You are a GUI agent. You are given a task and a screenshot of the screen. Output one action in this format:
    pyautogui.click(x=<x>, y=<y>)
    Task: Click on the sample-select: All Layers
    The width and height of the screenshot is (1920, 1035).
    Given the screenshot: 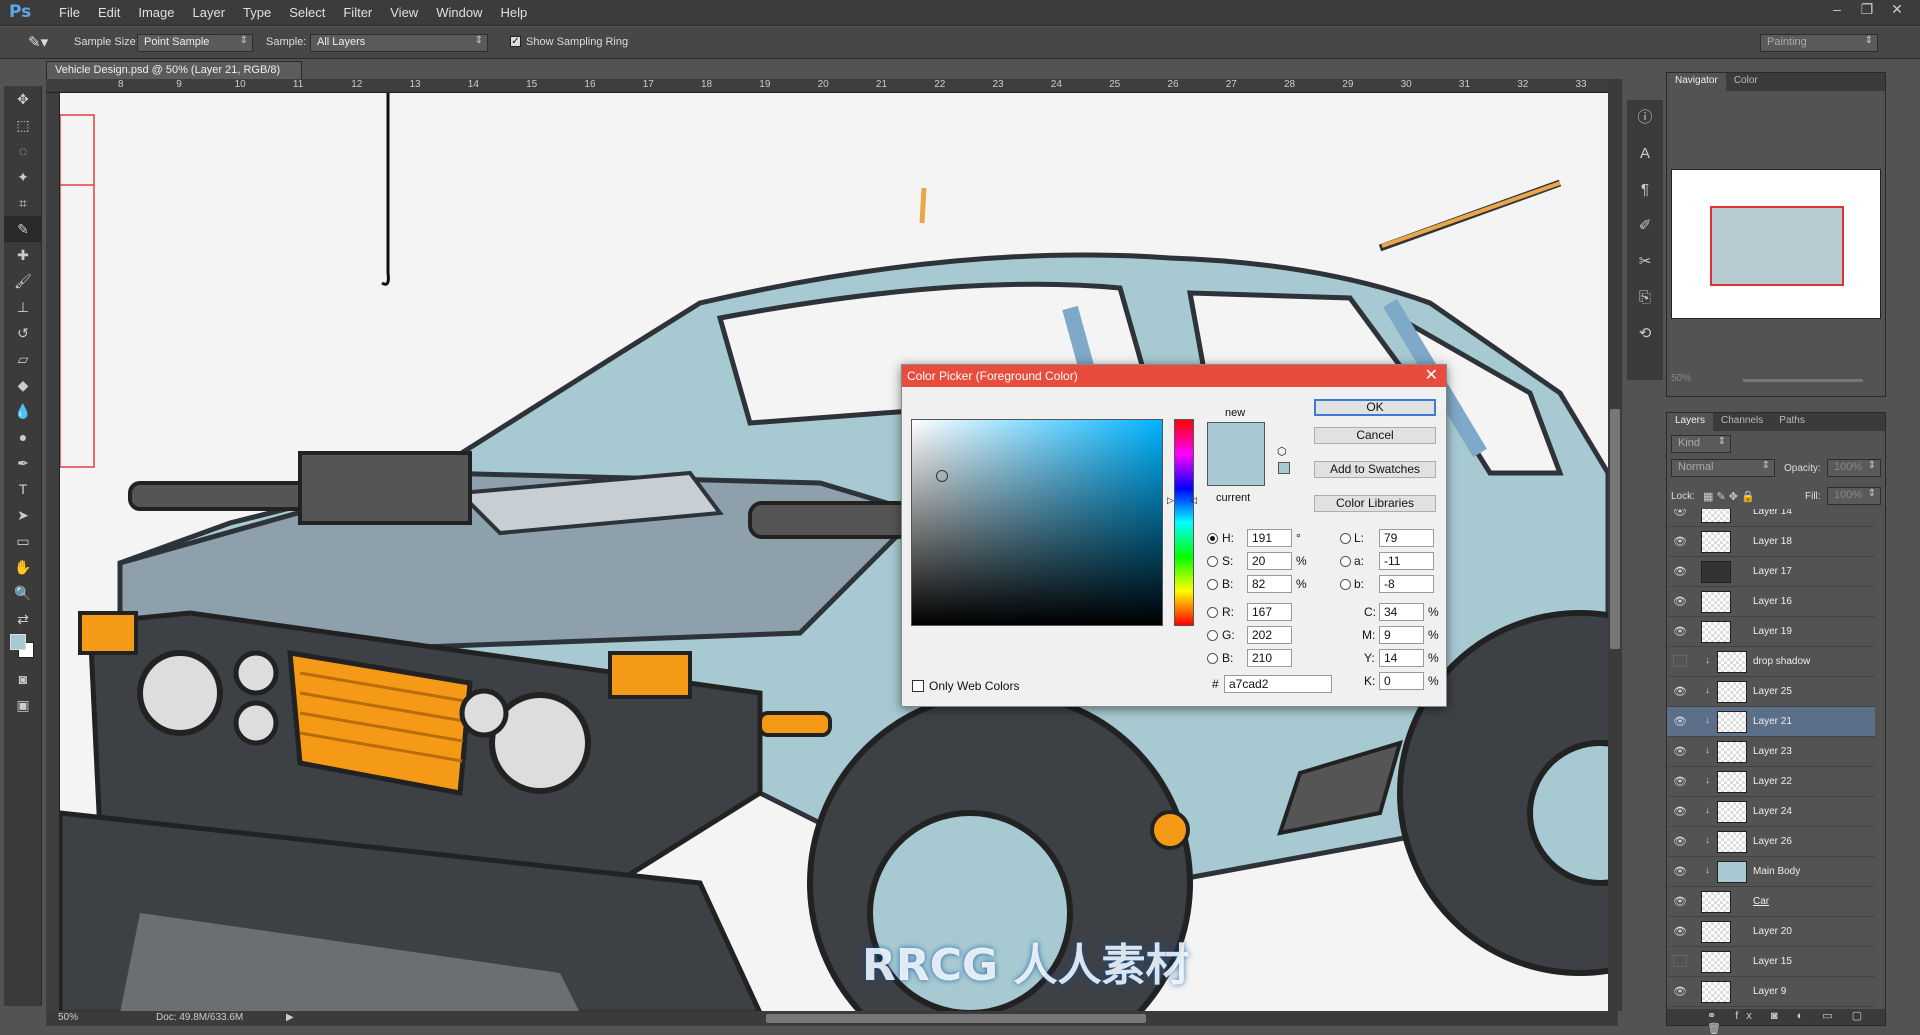 What is the action you would take?
    pyautogui.click(x=399, y=43)
    